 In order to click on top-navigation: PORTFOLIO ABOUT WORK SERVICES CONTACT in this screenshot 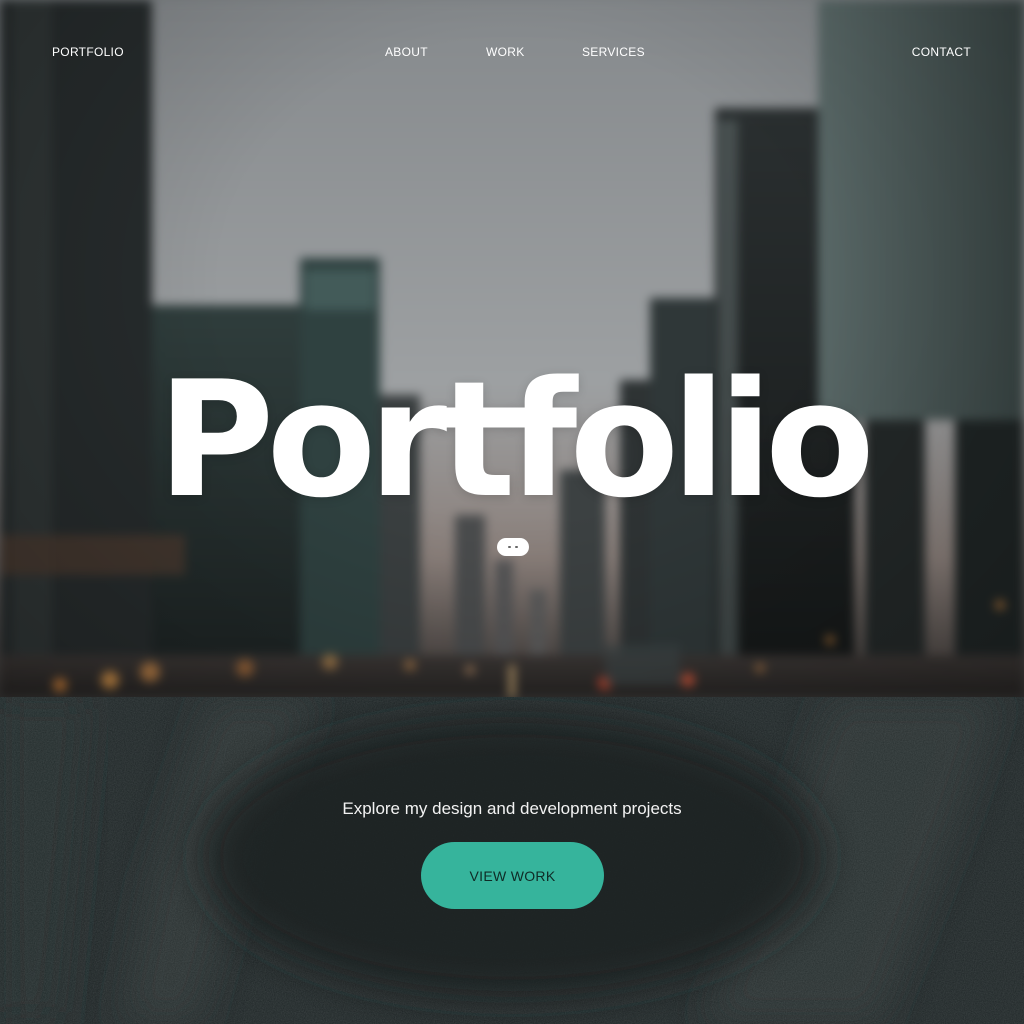, I will do `click(512, 52)`.